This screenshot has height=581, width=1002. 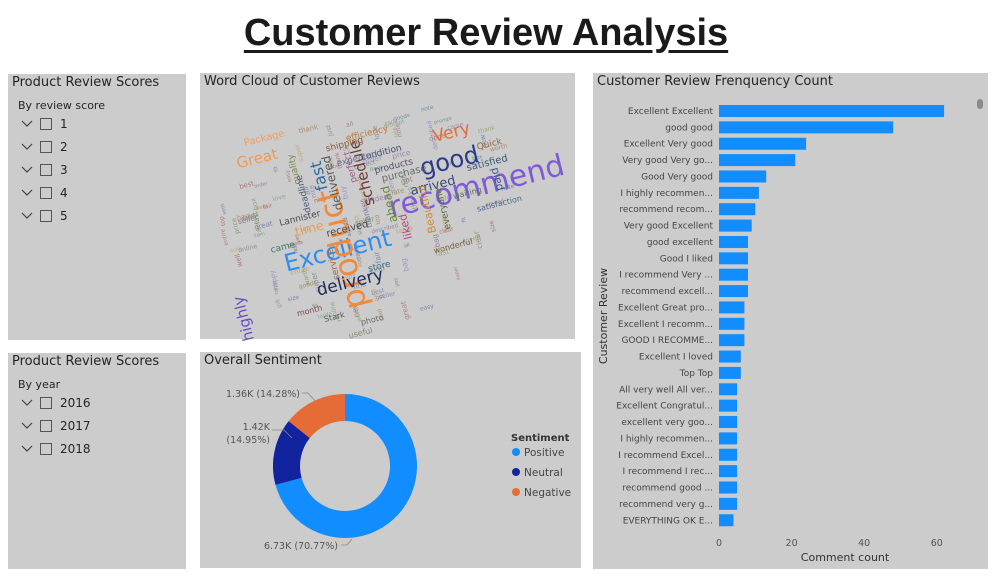 I want to click on word-cloud-filler: bag, so click(x=405, y=264).